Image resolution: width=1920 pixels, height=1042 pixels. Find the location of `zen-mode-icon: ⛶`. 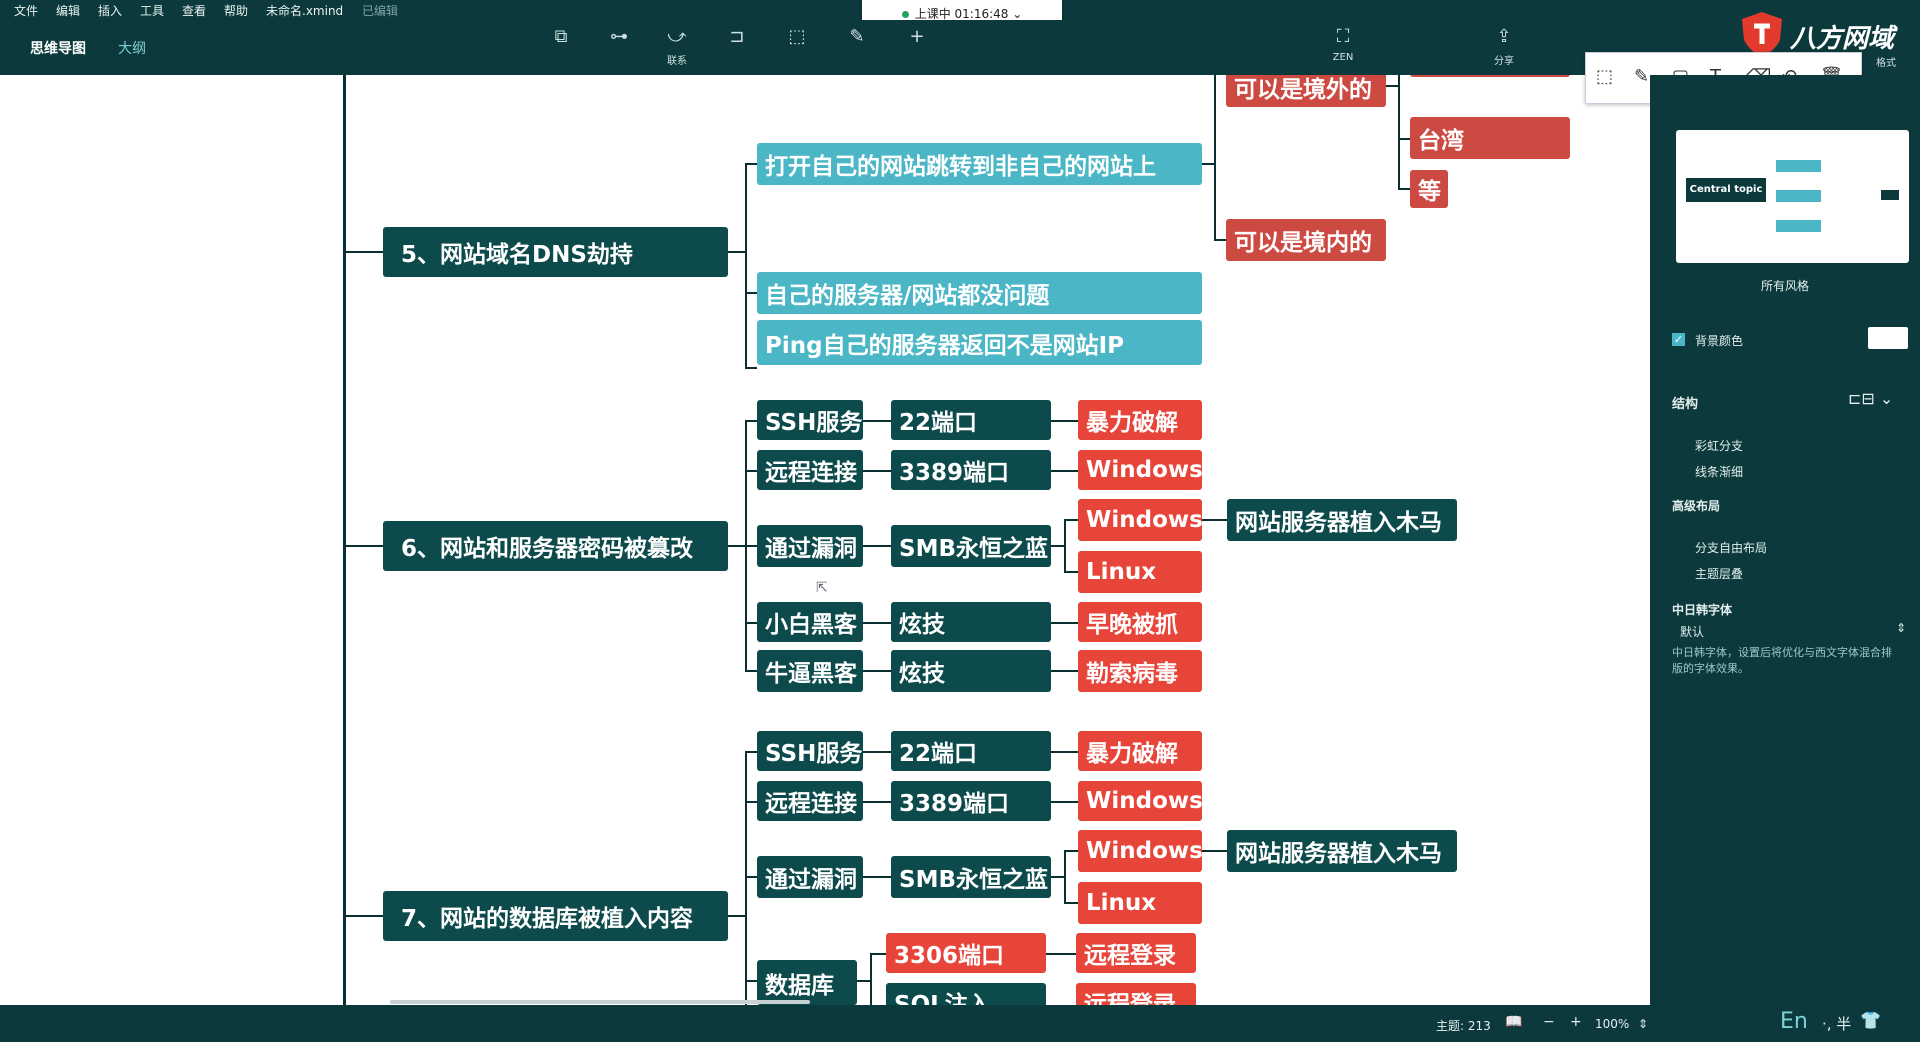

zen-mode-icon: ⛶ is located at coordinates (1343, 37).